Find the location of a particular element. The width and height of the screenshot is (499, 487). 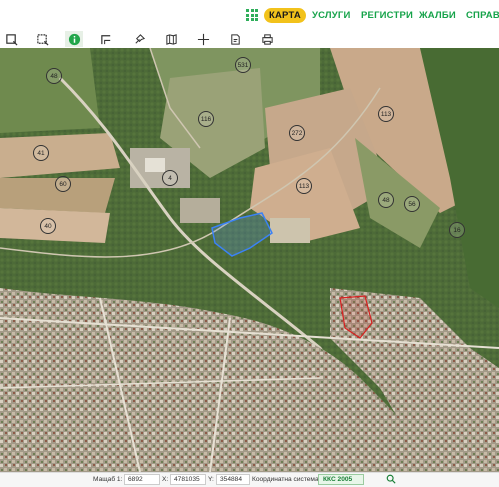

grid-icon is located at coordinates (252, 15).